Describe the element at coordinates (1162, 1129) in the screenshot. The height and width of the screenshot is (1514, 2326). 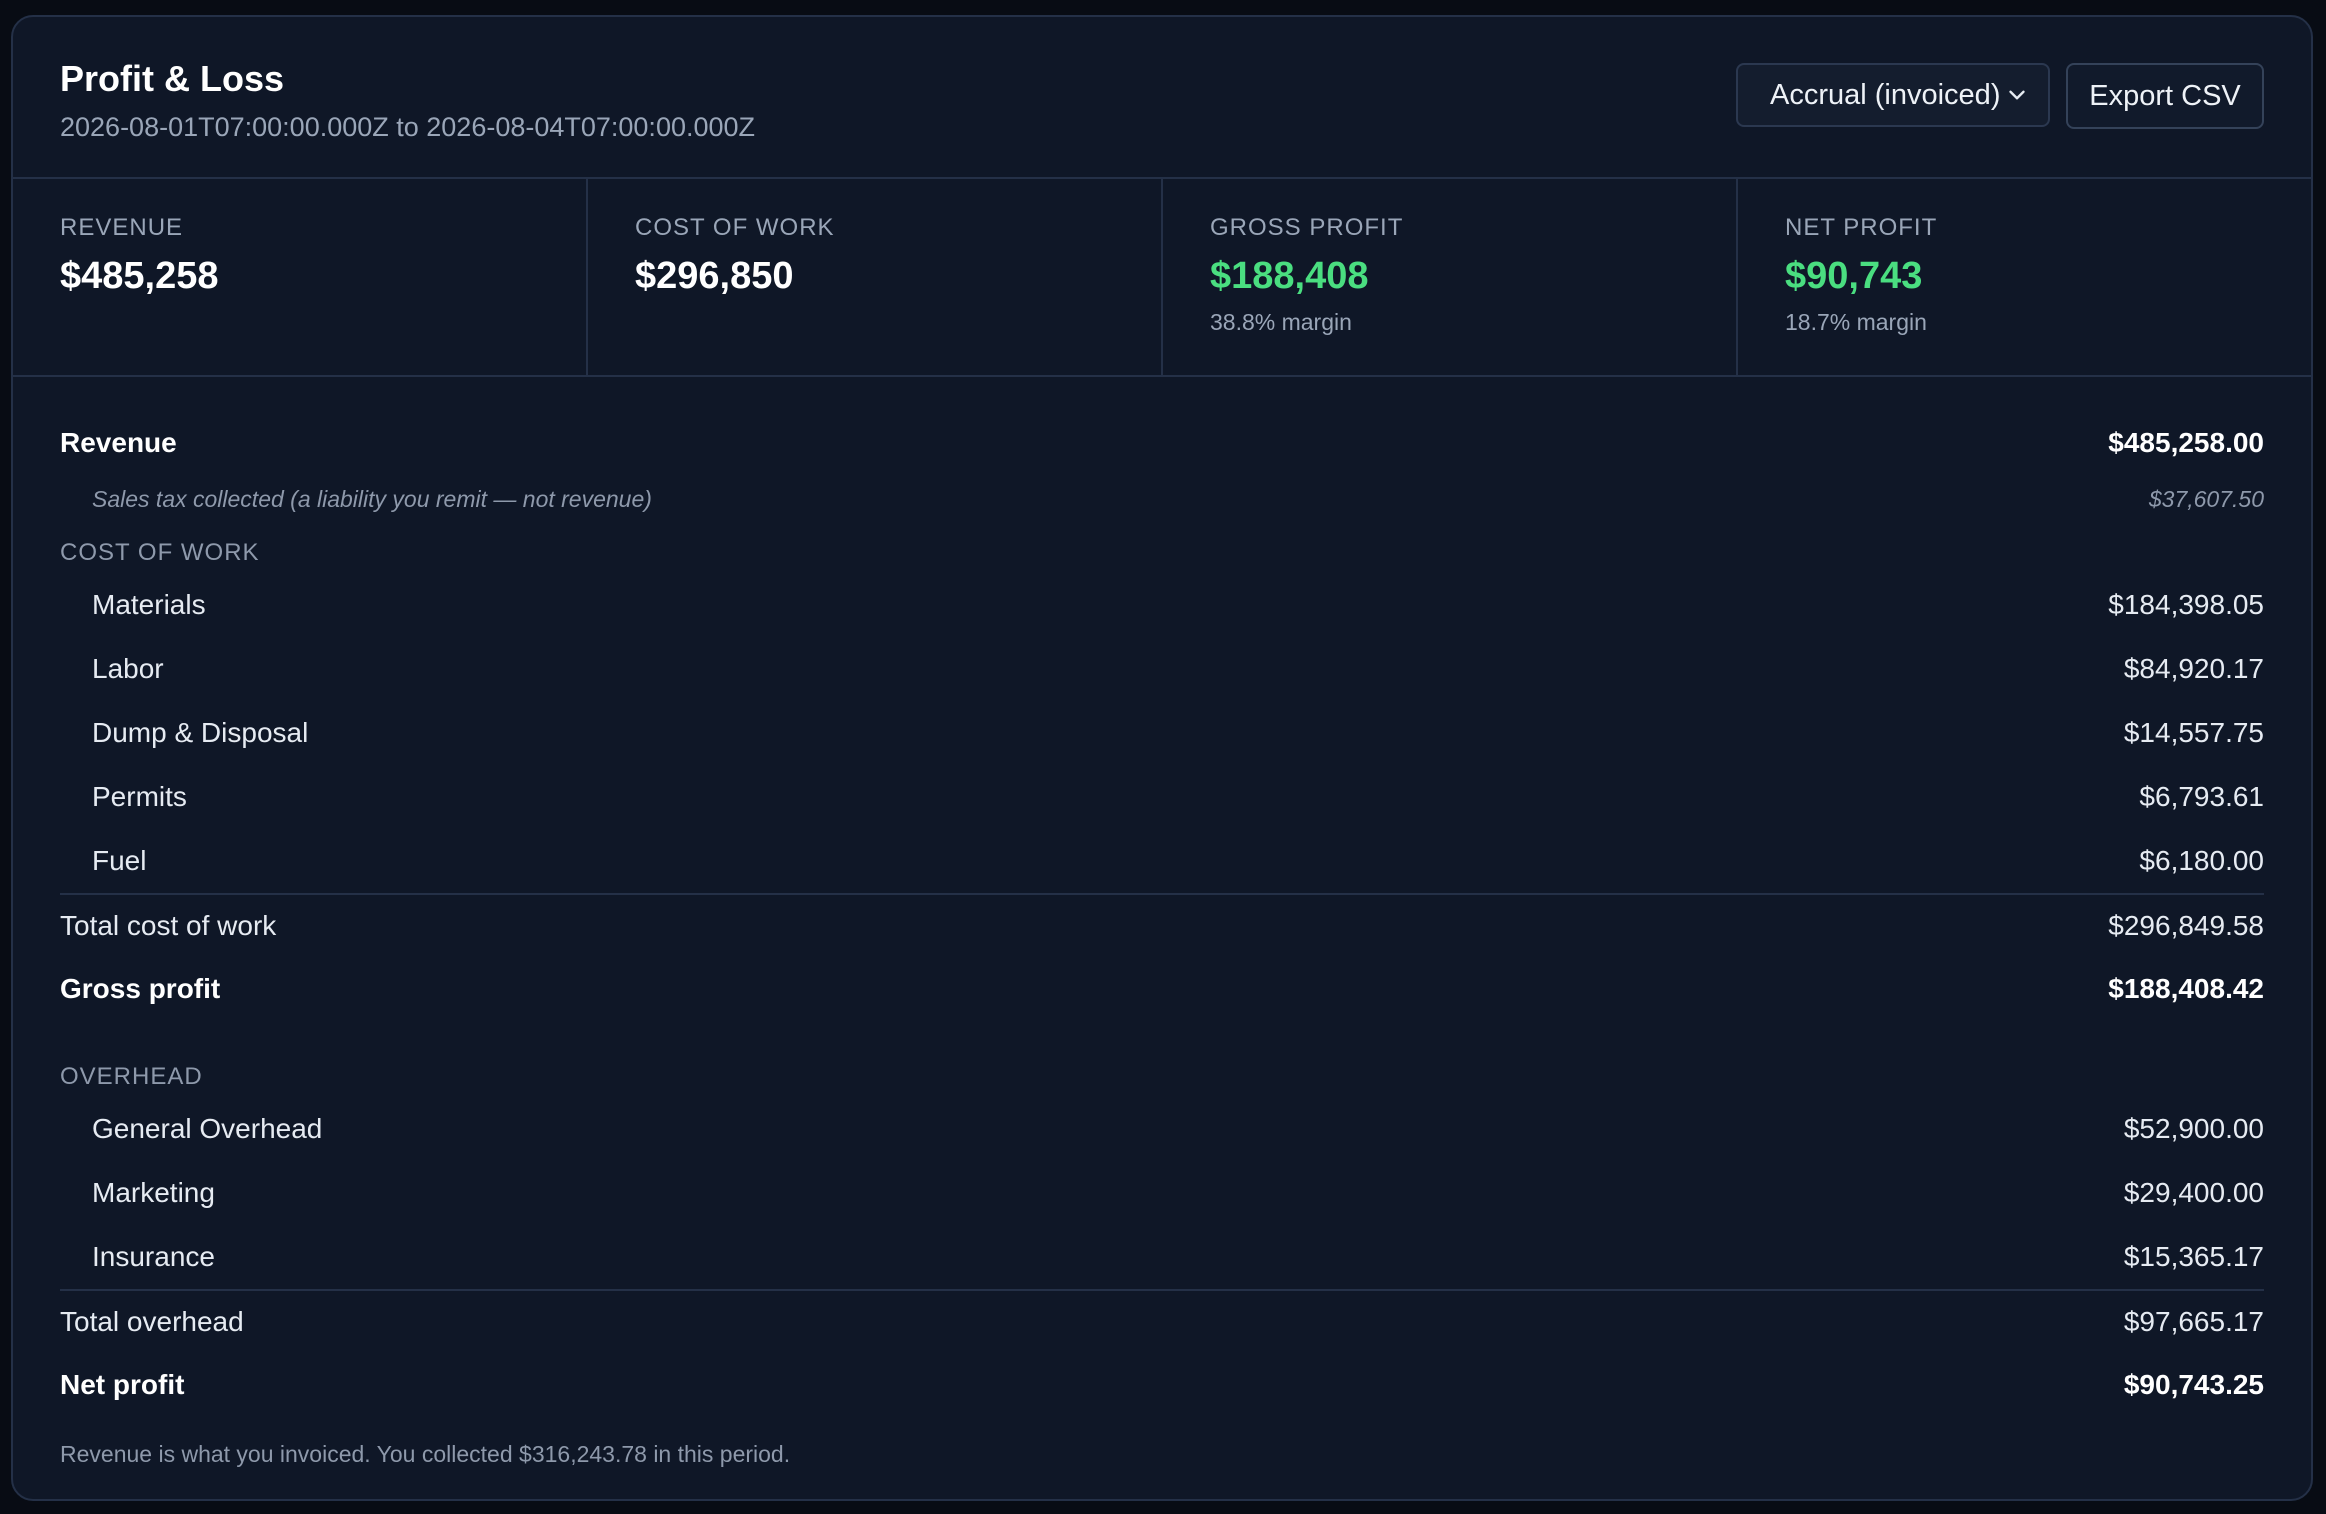
I see `overhead-item-row: General Overhead $52,900.00` at that location.